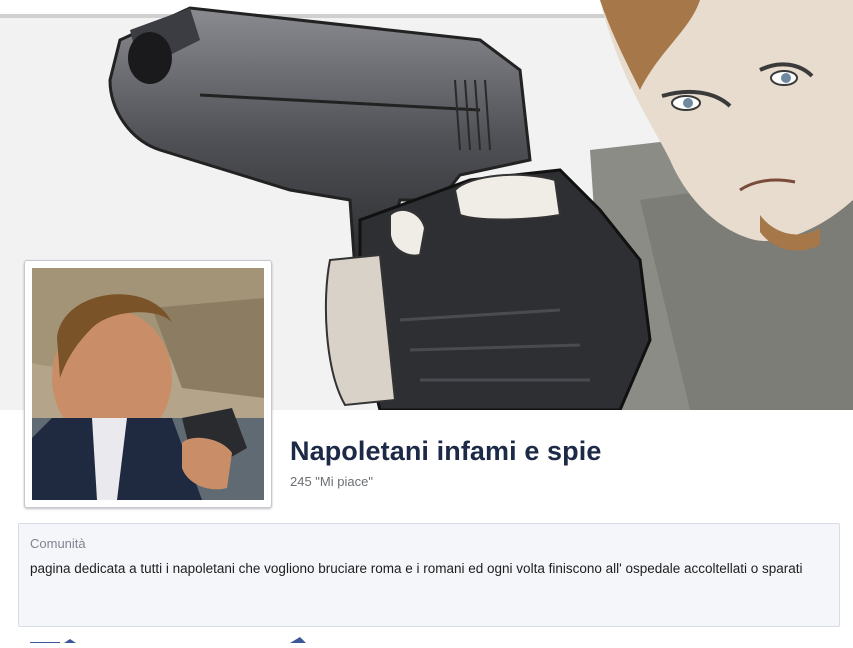  I want to click on profile-picture, so click(148, 384).